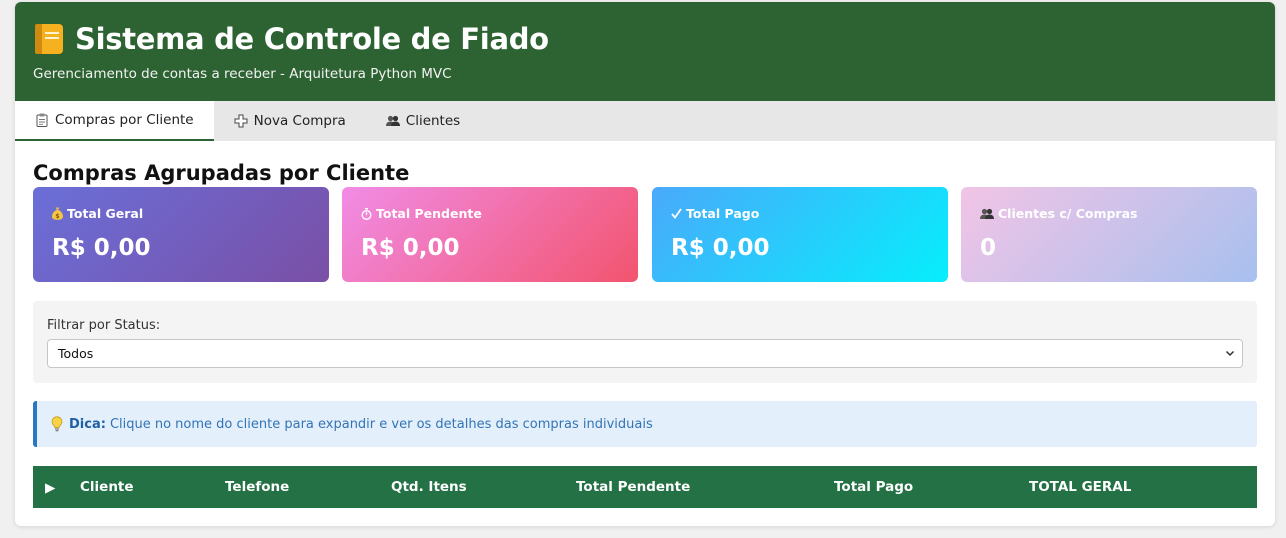 This screenshot has height=538, width=1286. What do you see at coordinates (723, 213) in the screenshot?
I see `card-label: Total Pago` at bounding box center [723, 213].